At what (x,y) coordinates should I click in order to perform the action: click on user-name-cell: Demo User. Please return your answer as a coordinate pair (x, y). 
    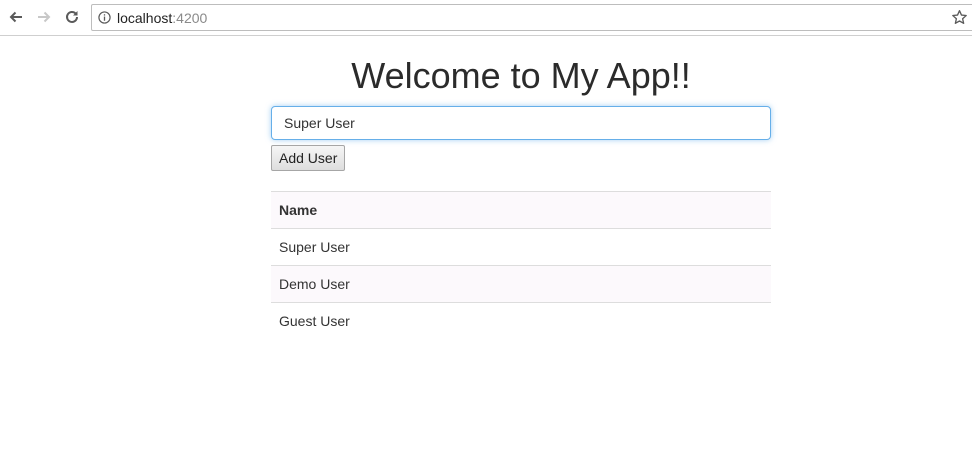
    Looking at the image, I should click on (521, 284).